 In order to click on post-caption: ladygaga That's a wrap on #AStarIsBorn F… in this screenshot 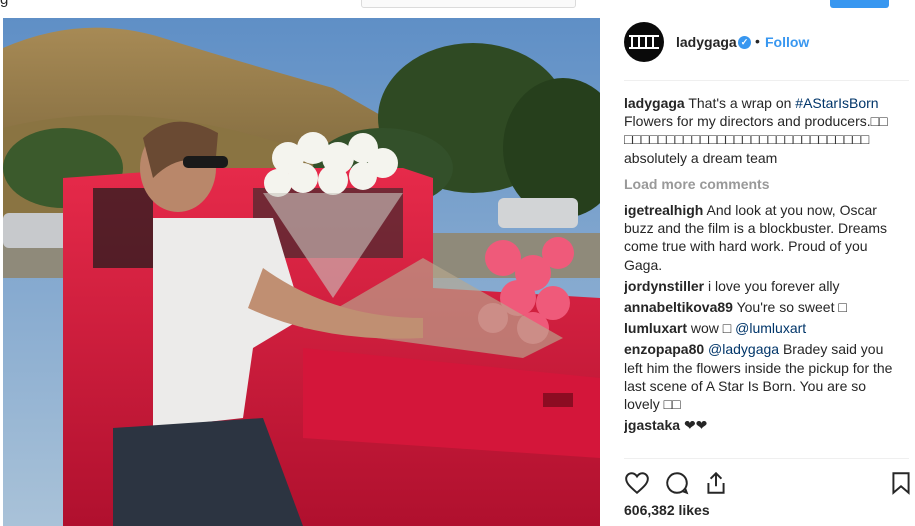, I will do `click(759, 130)`.